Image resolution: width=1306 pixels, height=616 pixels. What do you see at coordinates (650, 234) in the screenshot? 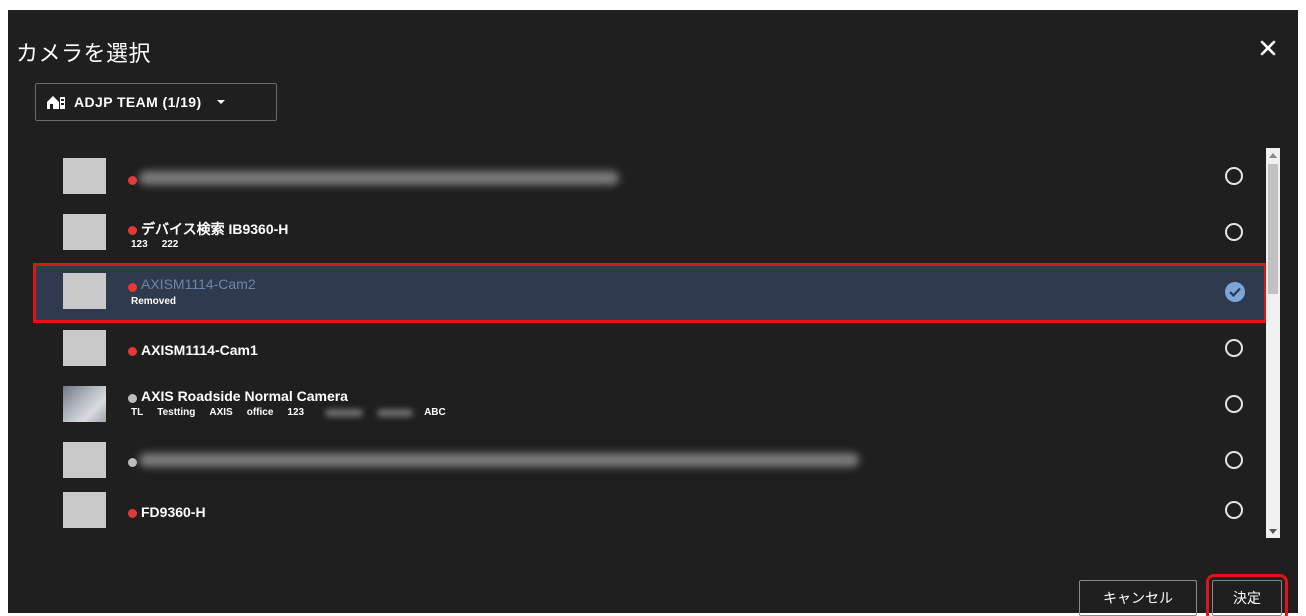
I see `camera-row: デバイス検索 IB9360-H 123 222` at bounding box center [650, 234].